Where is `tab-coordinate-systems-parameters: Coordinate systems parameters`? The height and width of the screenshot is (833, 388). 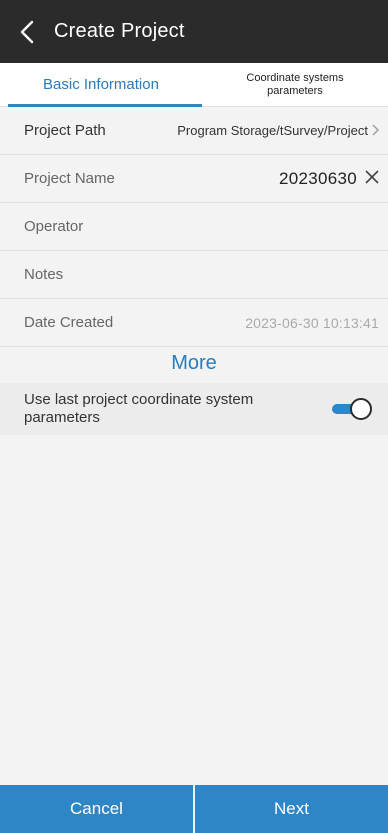
tab-coordinate-systems-parameters: Coordinate systems parameters is located at coordinates (295, 84).